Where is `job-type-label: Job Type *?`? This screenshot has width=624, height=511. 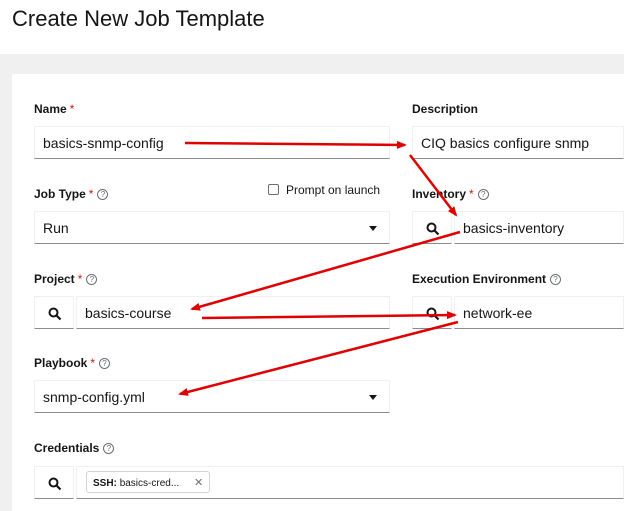
job-type-label: Job Type *? is located at coordinates (71, 194).